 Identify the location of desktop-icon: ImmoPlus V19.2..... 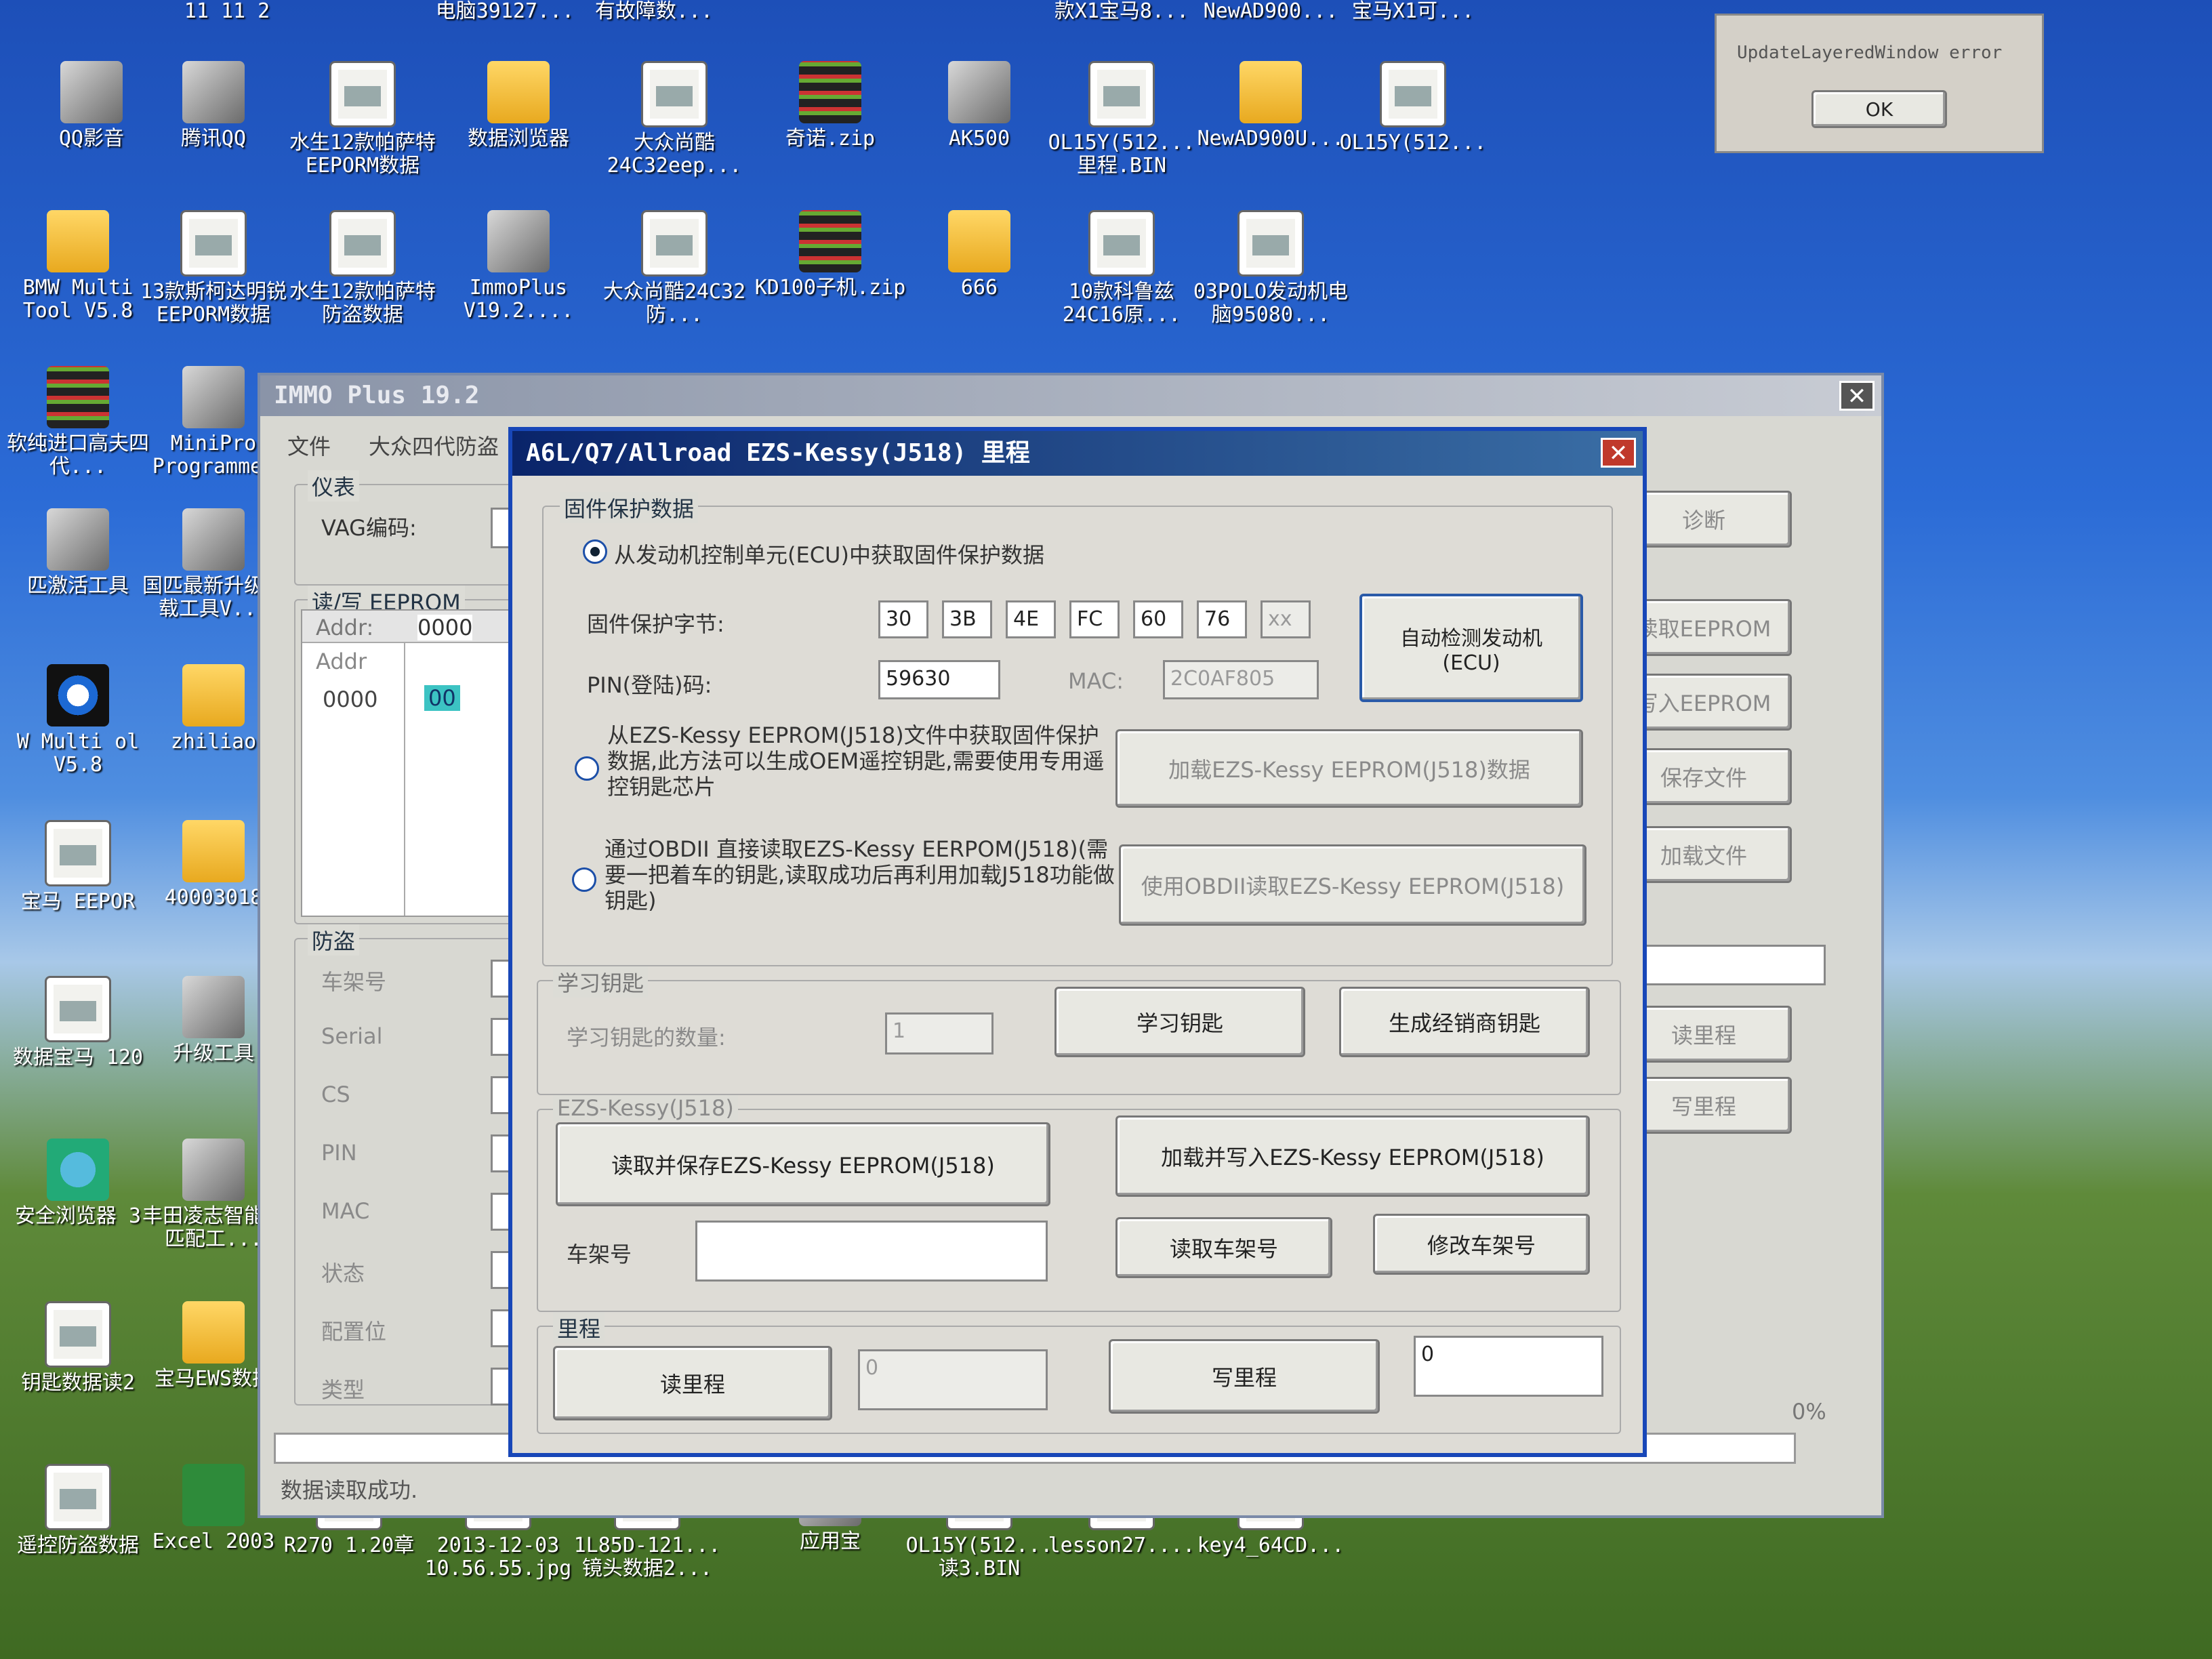
(518, 266).